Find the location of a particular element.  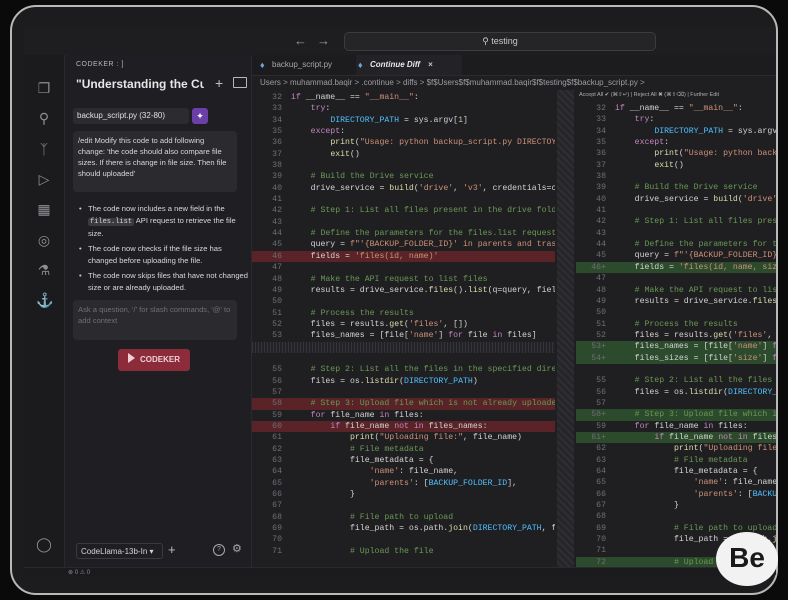

code-line: 60 if file_name not in files_names: is located at coordinates (403, 426).